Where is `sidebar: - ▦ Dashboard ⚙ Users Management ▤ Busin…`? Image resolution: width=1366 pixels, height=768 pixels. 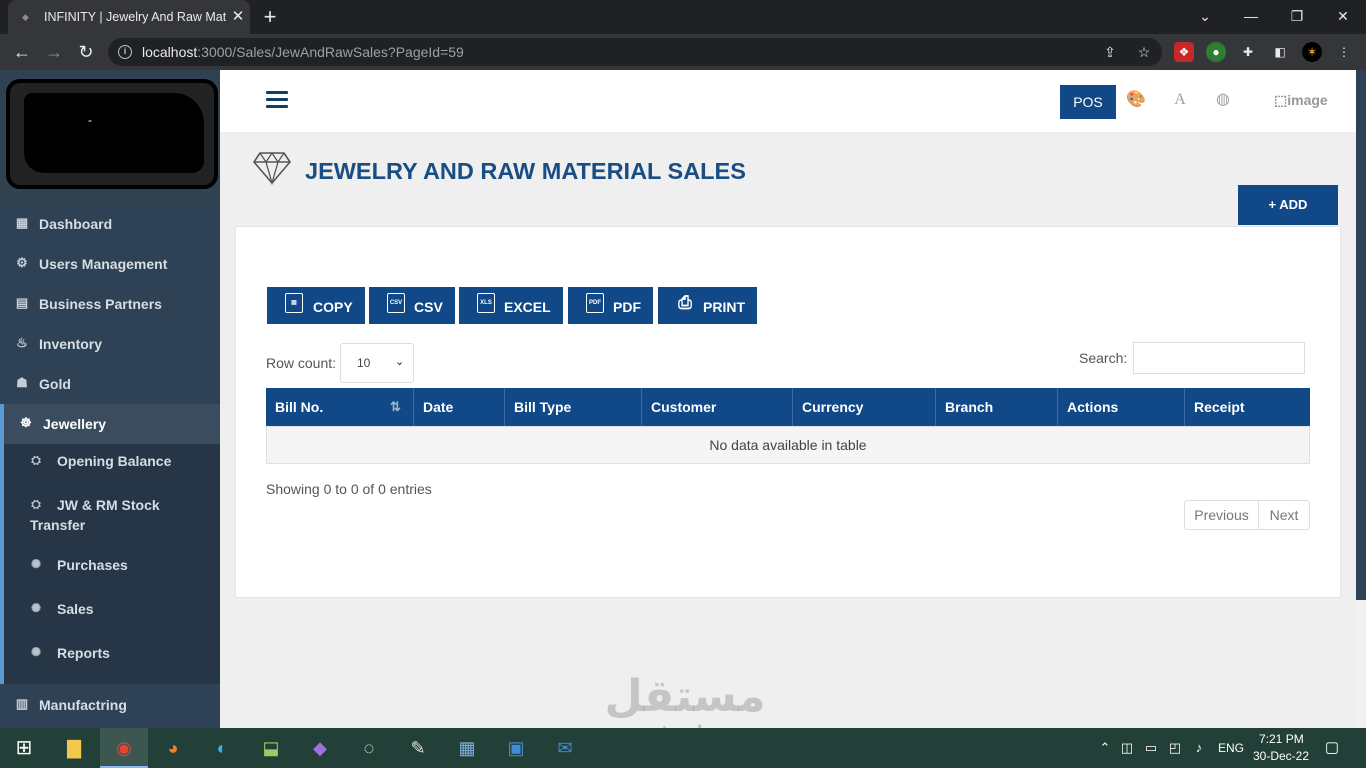
sidebar: - ▦ Dashboard ⚙ Users Management ▤ Busin… is located at coordinates (110, 399).